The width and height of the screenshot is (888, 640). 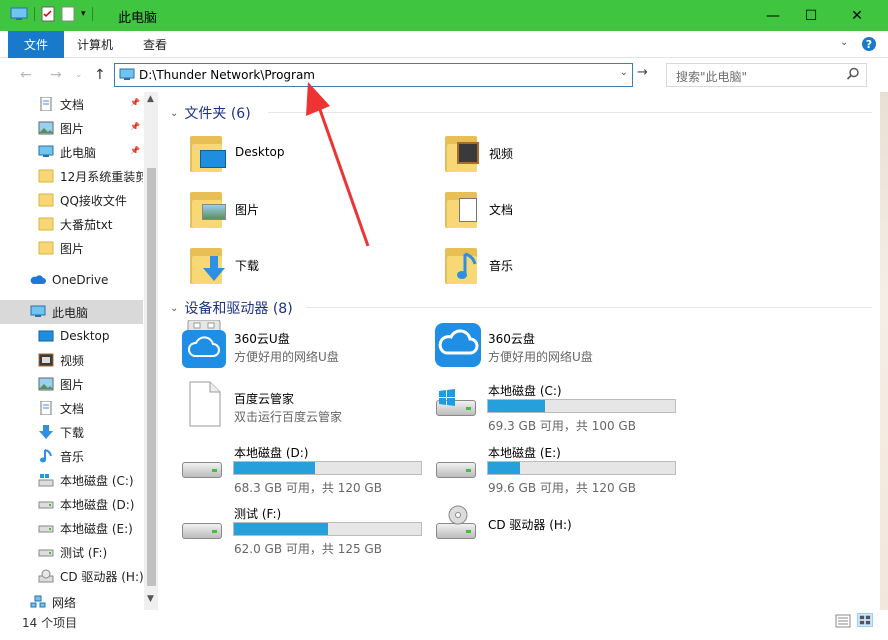 I want to click on sidebar-item: 文档, so click(x=71, y=408).